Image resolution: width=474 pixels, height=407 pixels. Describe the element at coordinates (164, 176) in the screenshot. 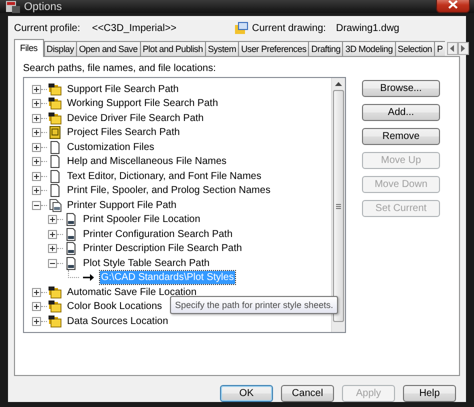

I see `tree-item: Text Editor, Dictionary, and Font File Names` at that location.